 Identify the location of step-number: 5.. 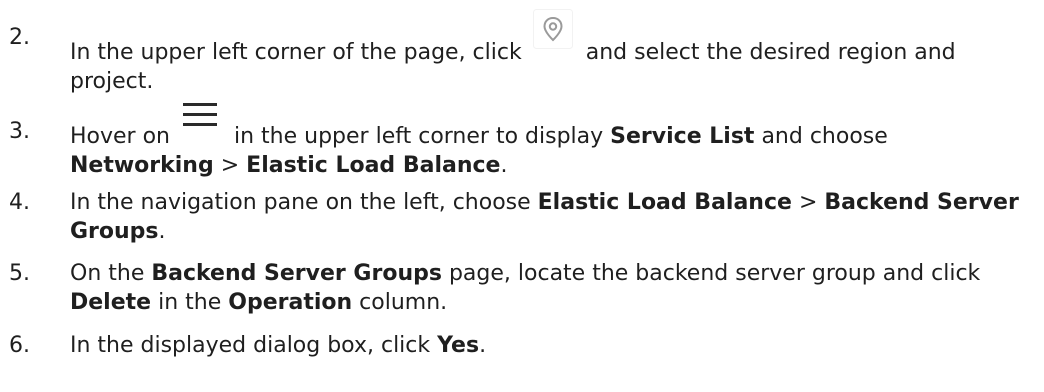
(19, 273).